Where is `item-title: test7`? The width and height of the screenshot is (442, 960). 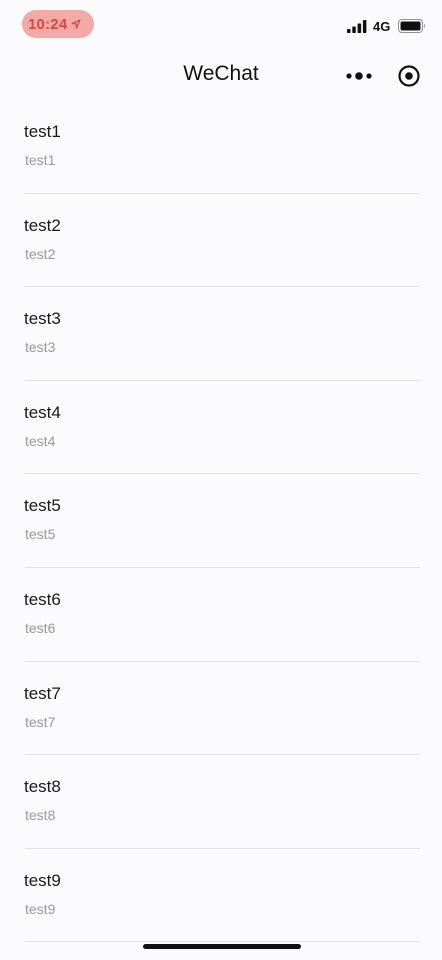 item-title: test7 is located at coordinates (42, 693).